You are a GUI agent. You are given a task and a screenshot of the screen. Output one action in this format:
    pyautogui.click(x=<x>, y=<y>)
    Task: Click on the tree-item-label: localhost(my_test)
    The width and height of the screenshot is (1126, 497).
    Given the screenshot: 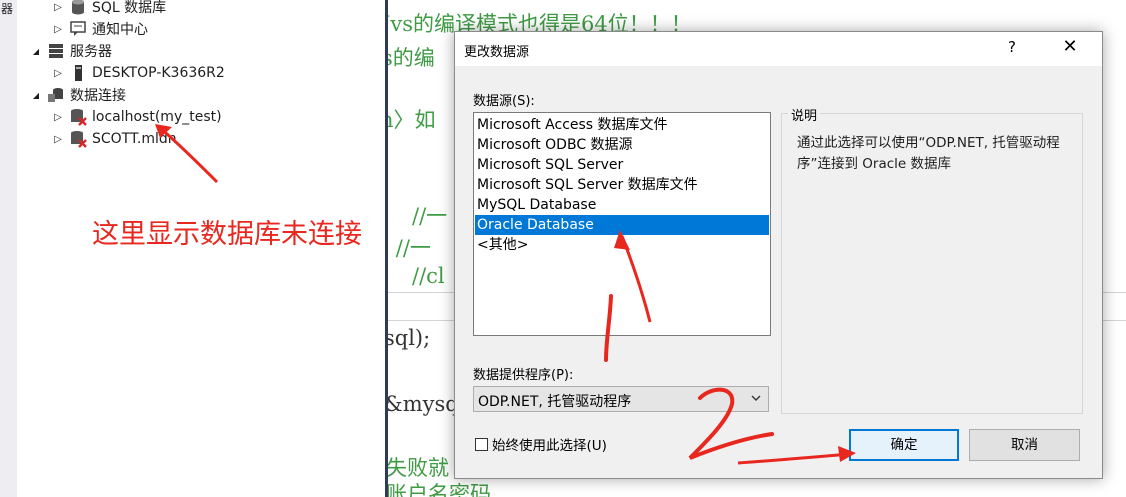 What is the action you would take?
    pyautogui.click(x=157, y=117)
    